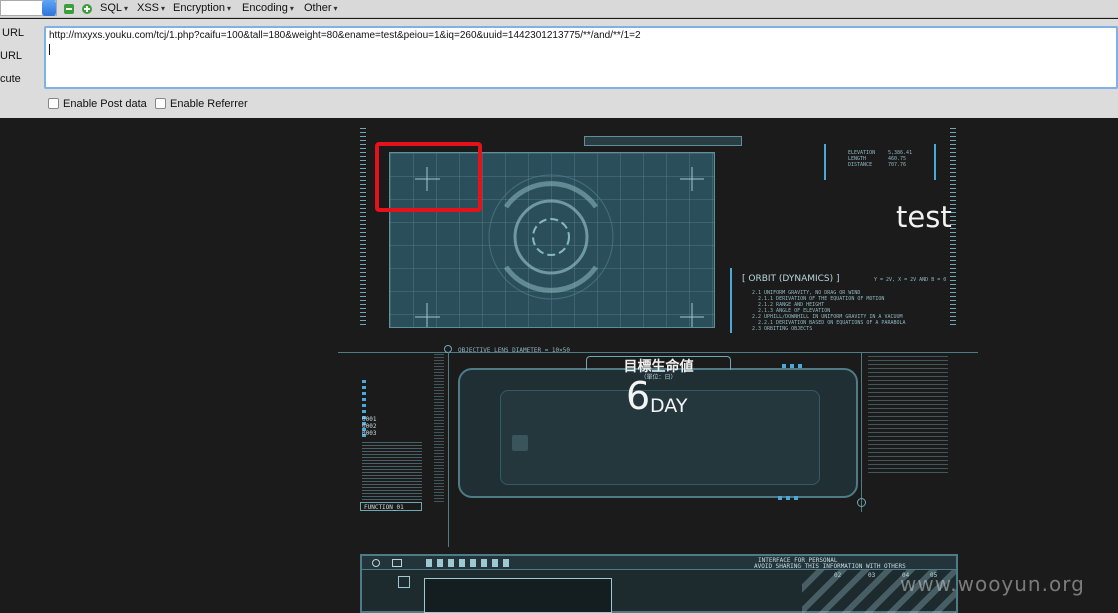 The height and width of the screenshot is (613, 1118). I want to click on menu-other: Other, so click(321, 8).